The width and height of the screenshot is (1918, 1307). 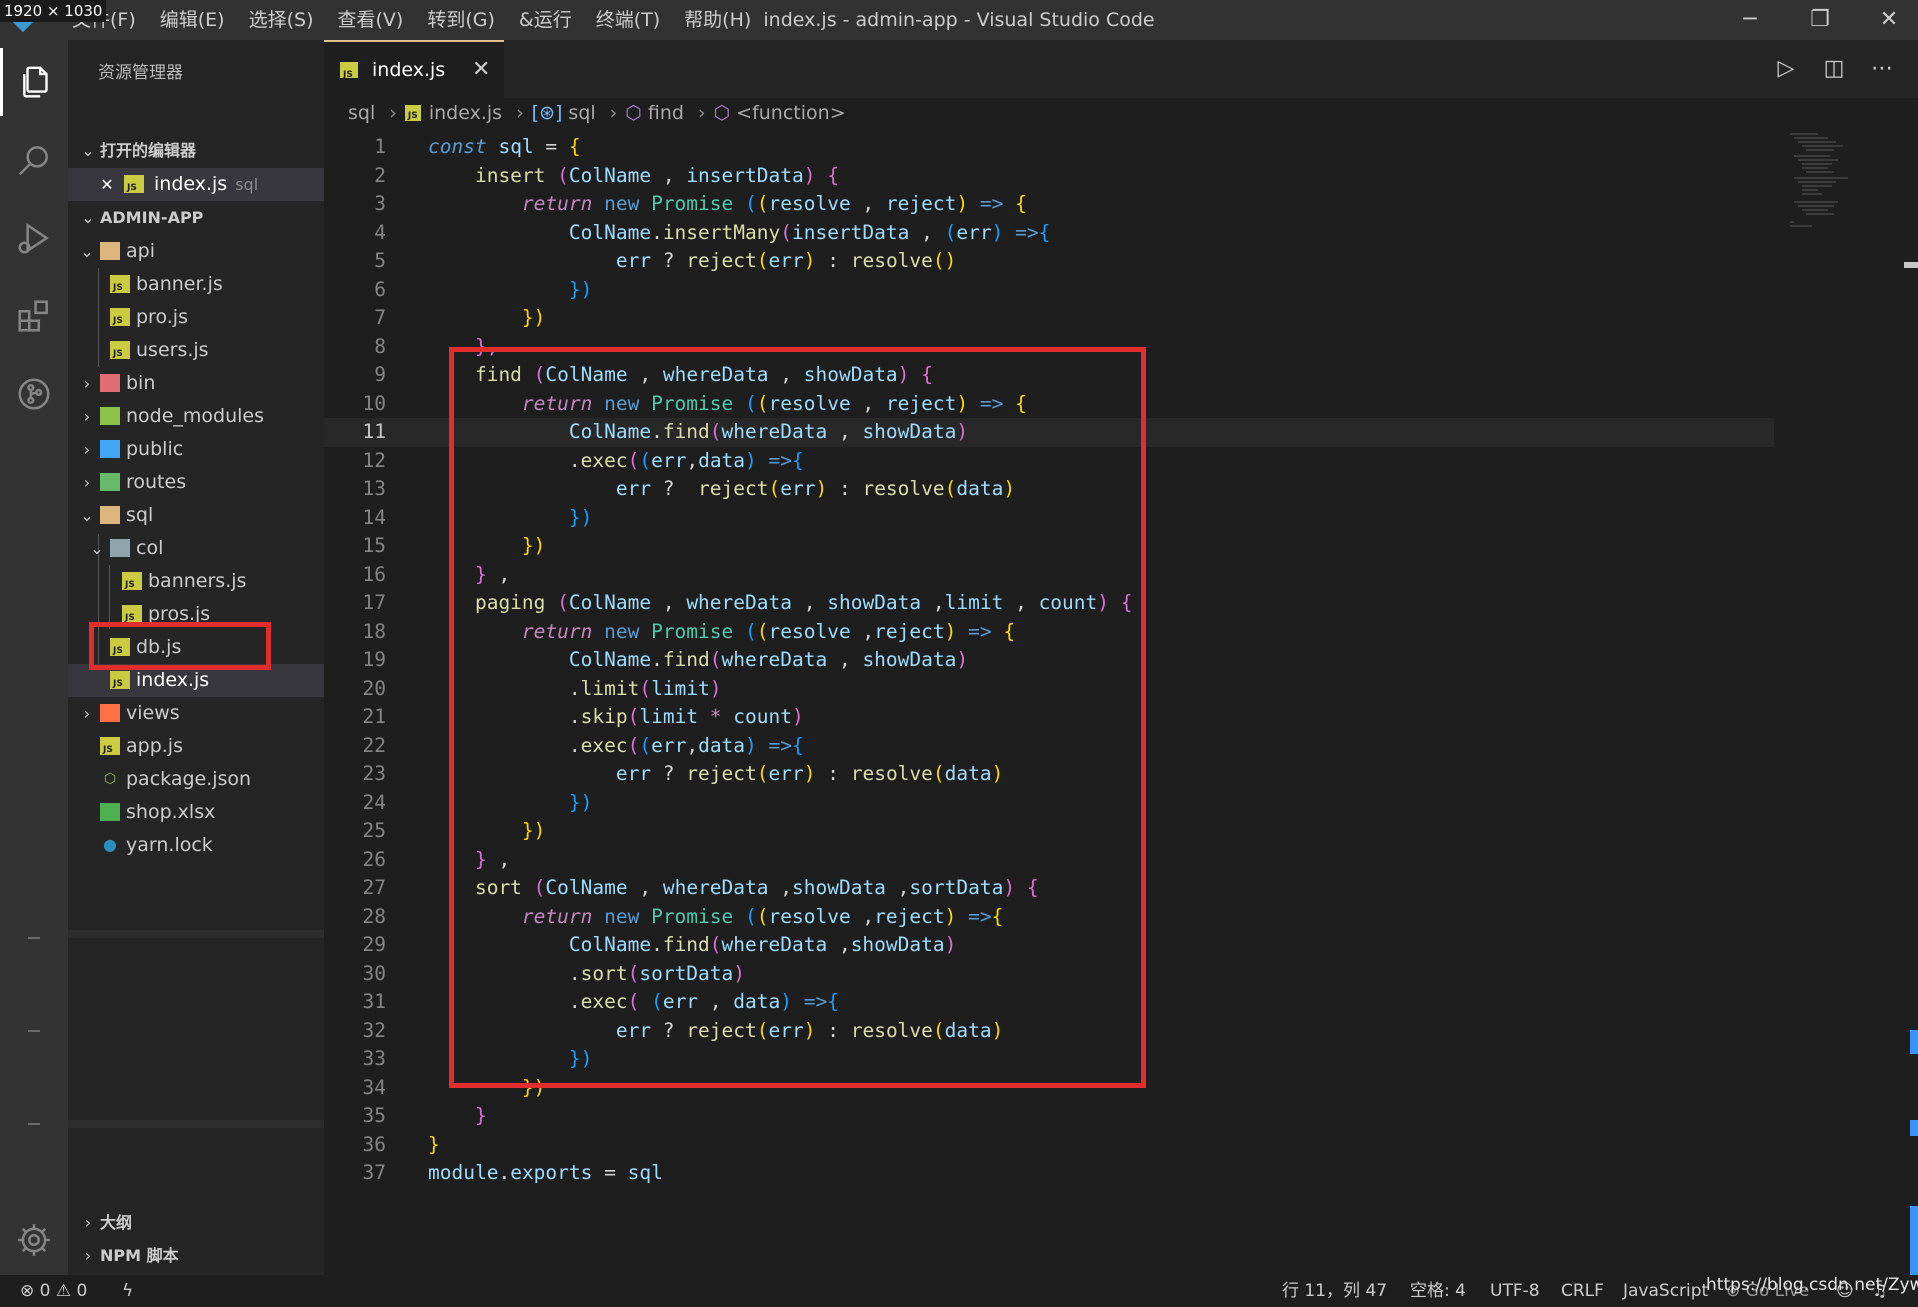 What do you see at coordinates (196, 383) in the screenshot?
I see `tree-folder-bin: › bin` at bounding box center [196, 383].